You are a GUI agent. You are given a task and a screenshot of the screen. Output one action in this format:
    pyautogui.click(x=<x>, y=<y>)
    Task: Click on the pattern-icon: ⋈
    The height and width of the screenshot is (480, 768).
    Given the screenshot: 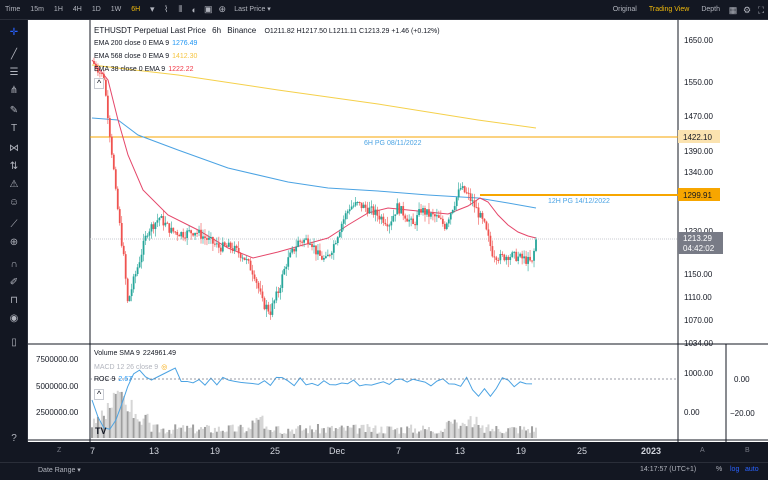 What is the action you would take?
    pyautogui.click(x=14, y=149)
    